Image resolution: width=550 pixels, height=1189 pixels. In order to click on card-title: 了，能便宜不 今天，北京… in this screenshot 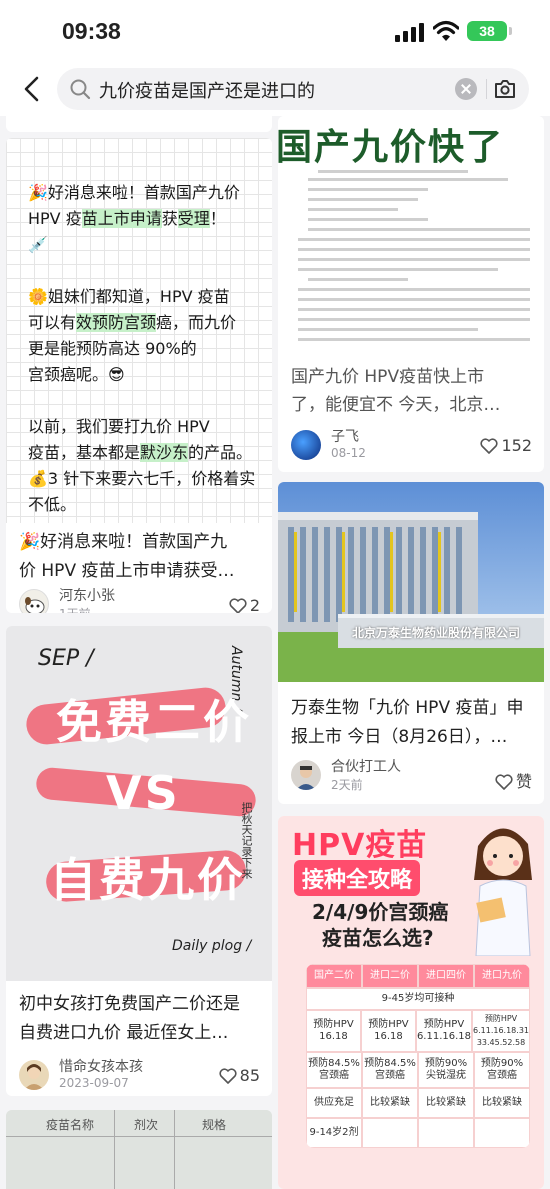, I will do `click(396, 405)`.